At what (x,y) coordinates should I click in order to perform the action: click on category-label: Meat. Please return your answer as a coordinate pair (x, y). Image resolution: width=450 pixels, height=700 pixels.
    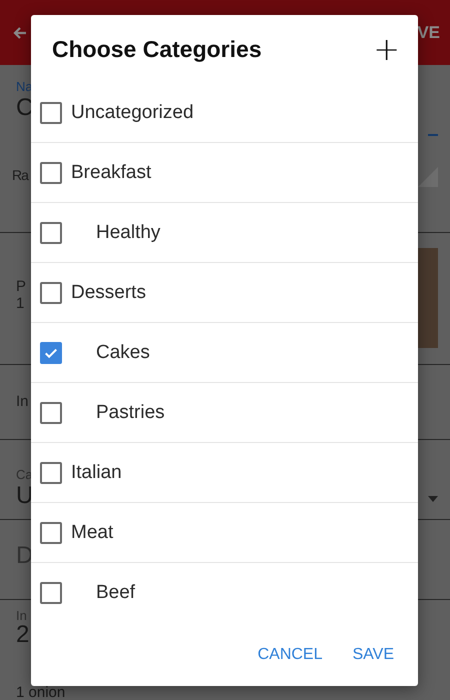
    Looking at the image, I should click on (92, 533).